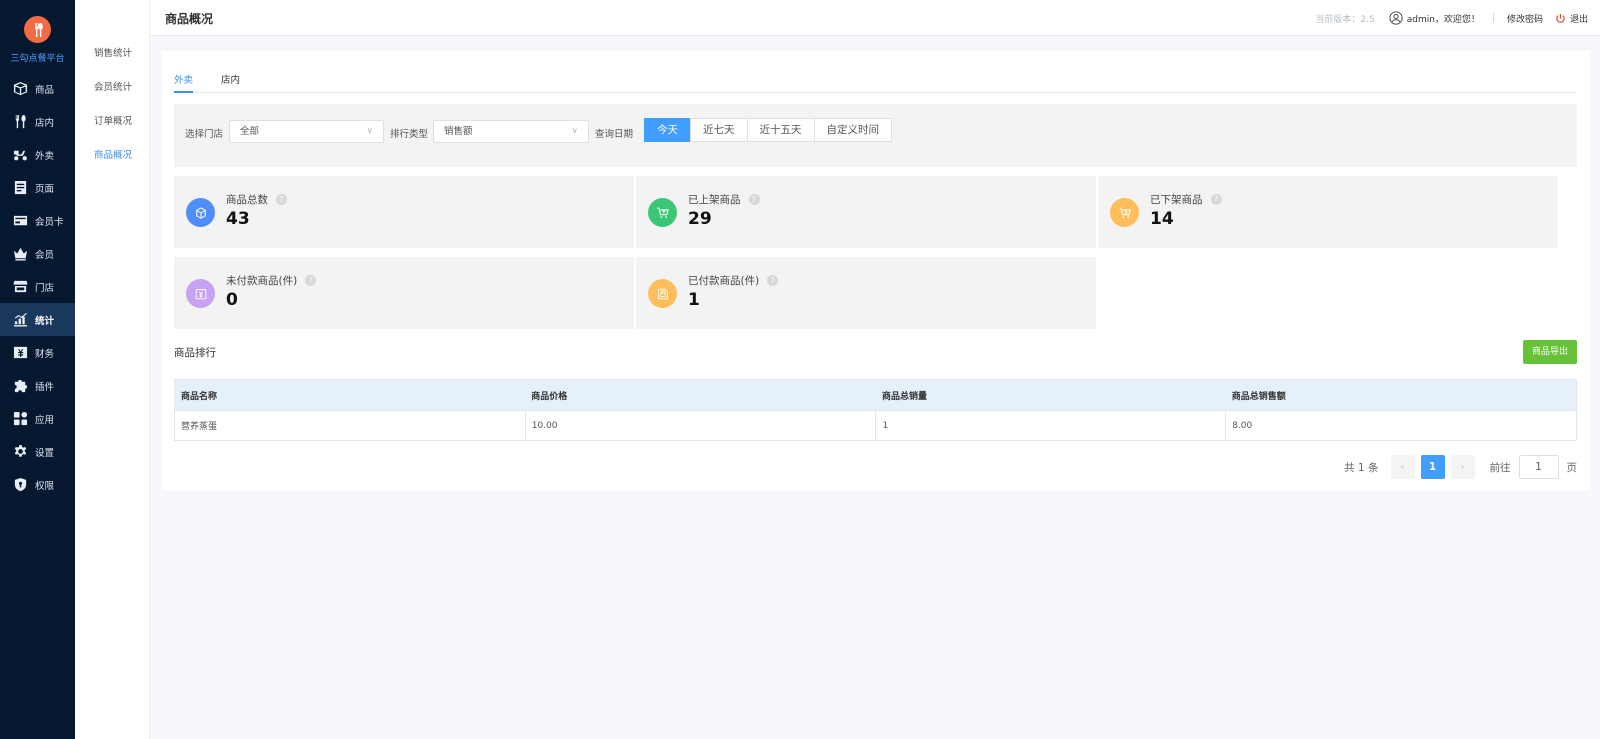  Describe the element at coordinates (667, 130) in the screenshot. I see `date-today-button: 今天` at that location.